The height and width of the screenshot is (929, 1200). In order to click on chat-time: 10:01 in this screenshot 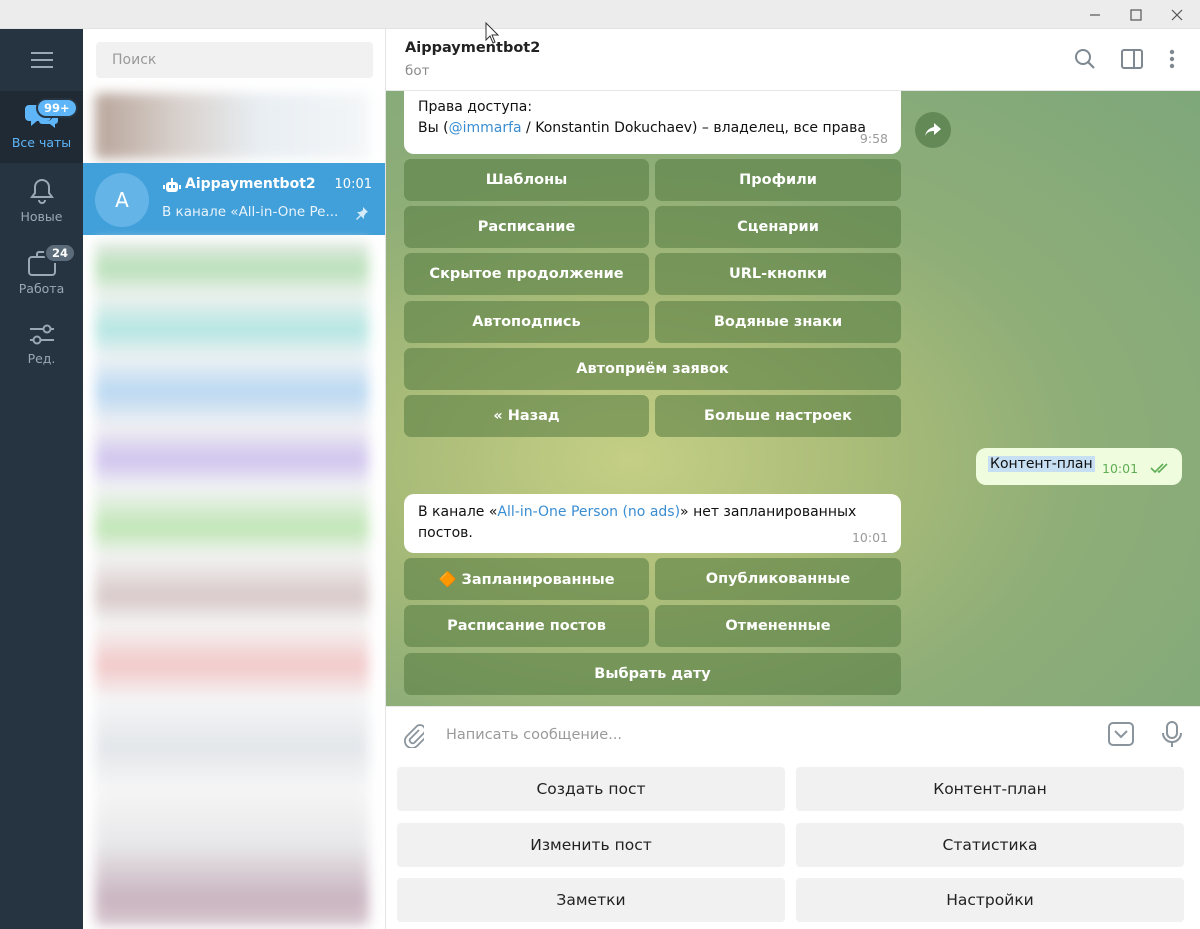, I will do `click(353, 184)`.